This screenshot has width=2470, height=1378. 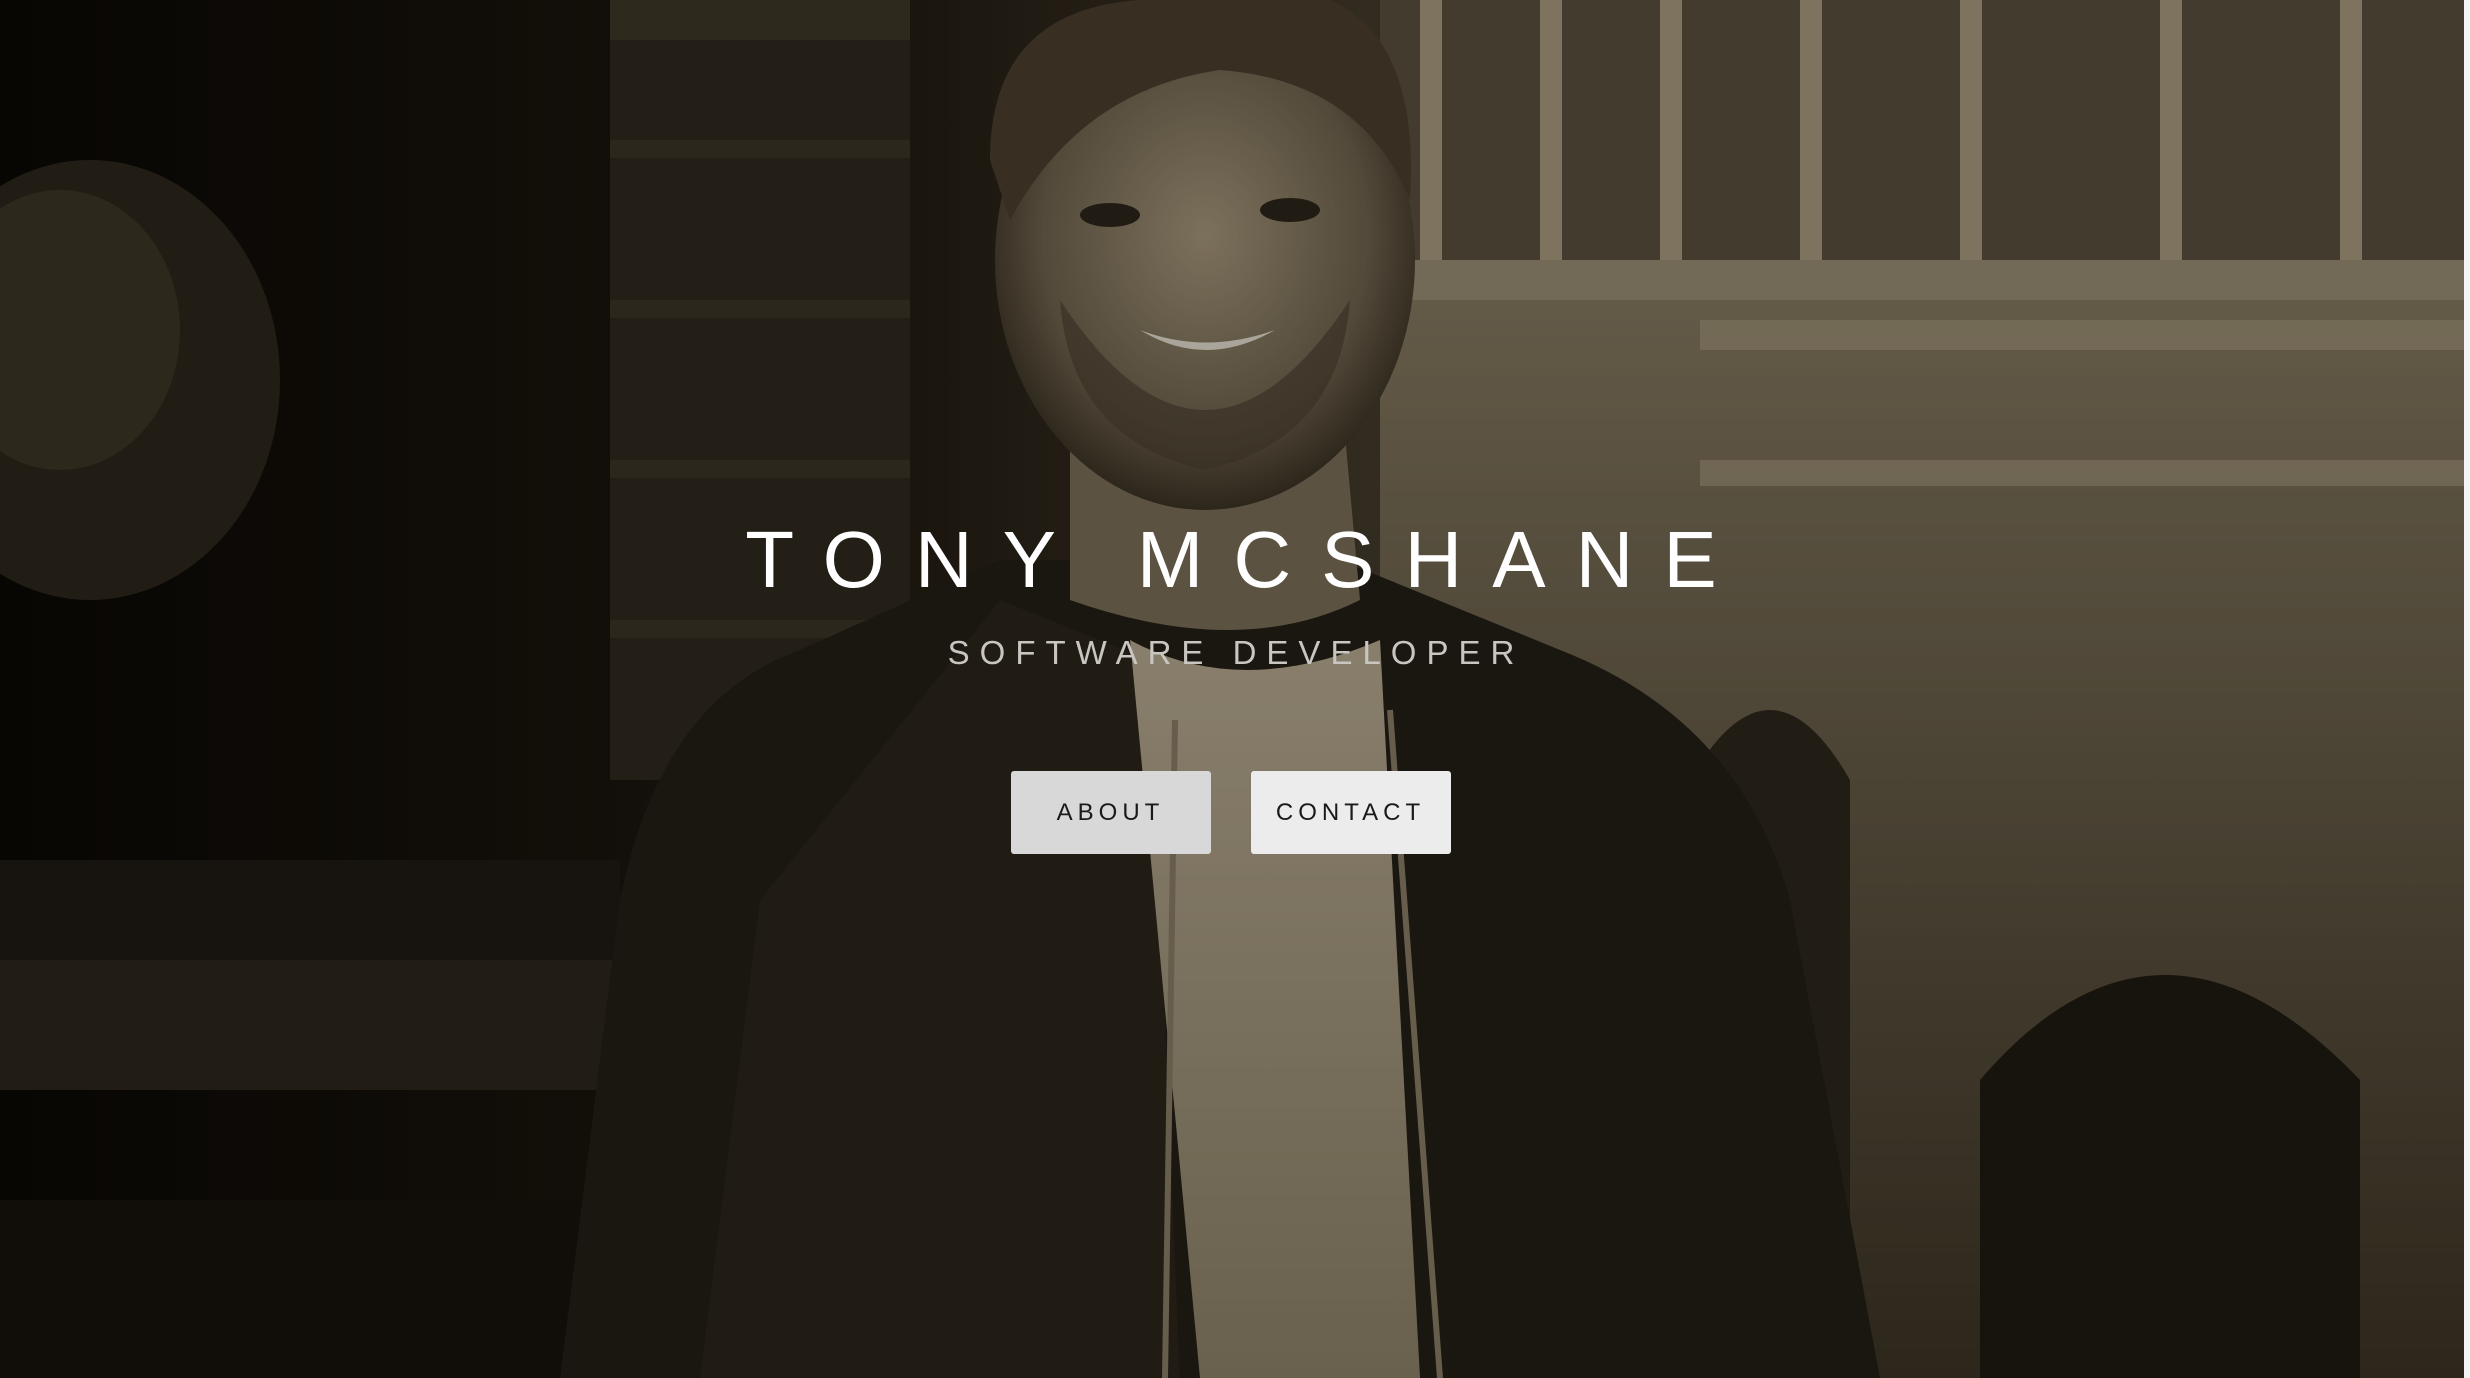 What do you see at coordinates (2467, 689) in the screenshot?
I see `page-edge` at bounding box center [2467, 689].